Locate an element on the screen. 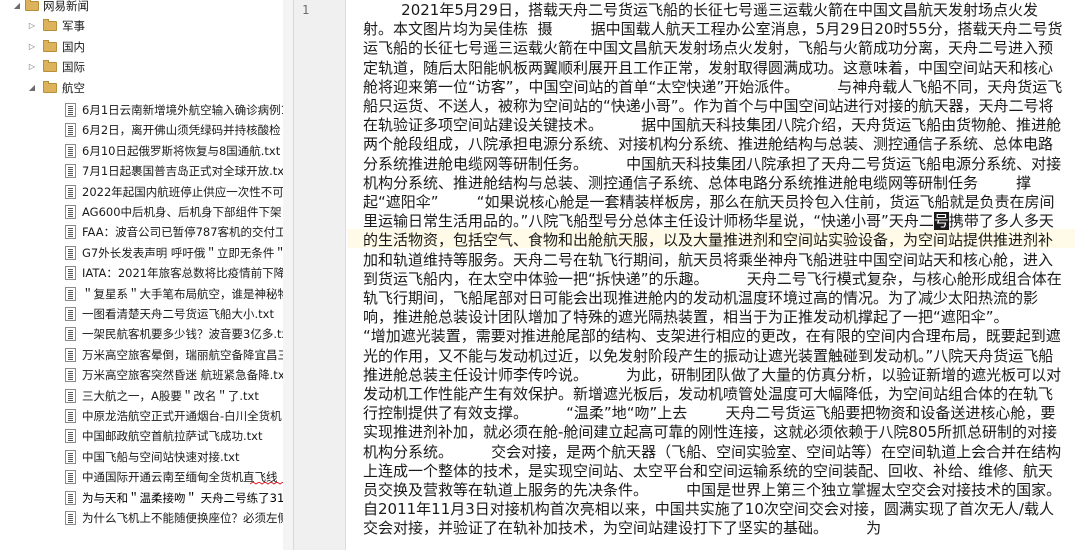 This screenshot has height=550, width=1075. tree-folder-label: 国际 is located at coordinates (73, 67).